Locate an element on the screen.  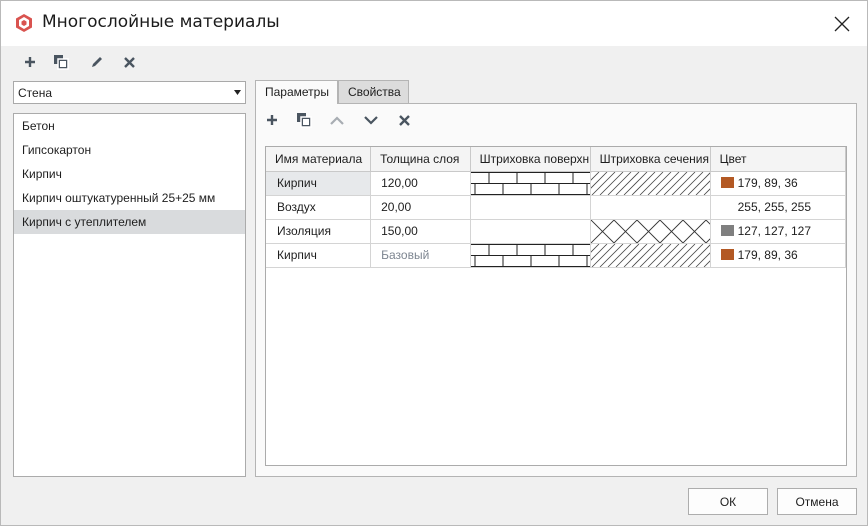
table-row: Воздух 20,00 255, 255, 255 is located at coordinates (556, 207).